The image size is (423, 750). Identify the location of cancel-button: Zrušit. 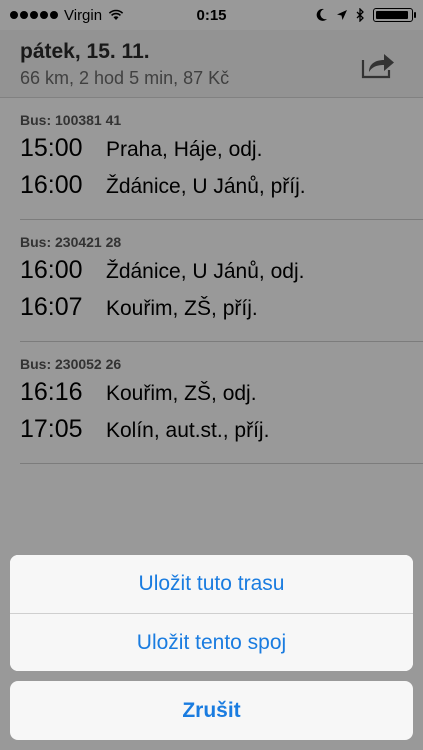
(211, 710).